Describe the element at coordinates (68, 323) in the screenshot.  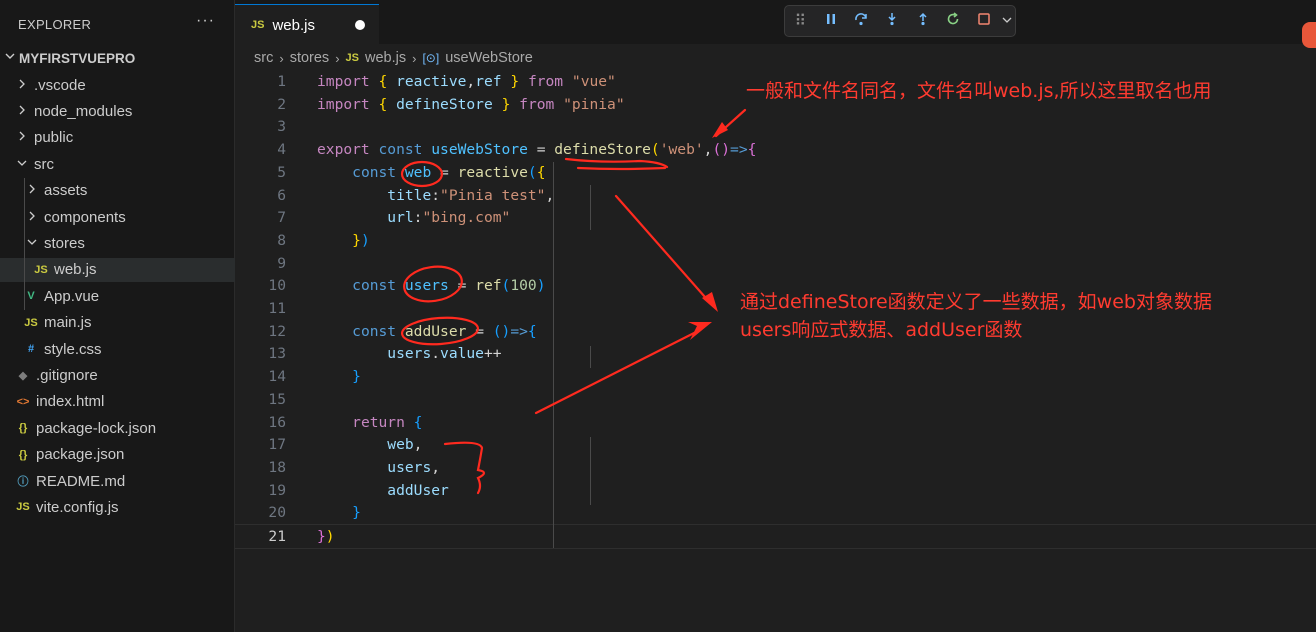
I see `tree-item-label: main.js` at that location.